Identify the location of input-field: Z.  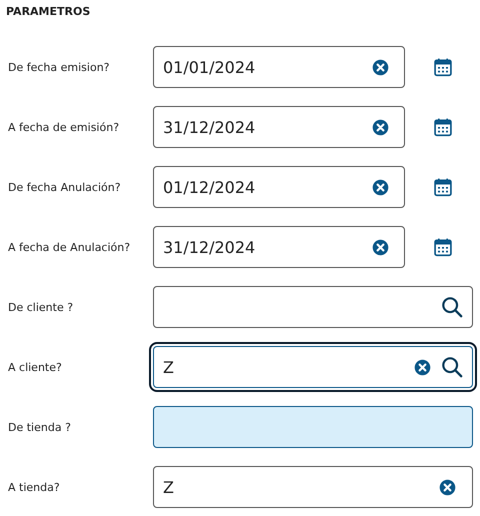
(313, 487).